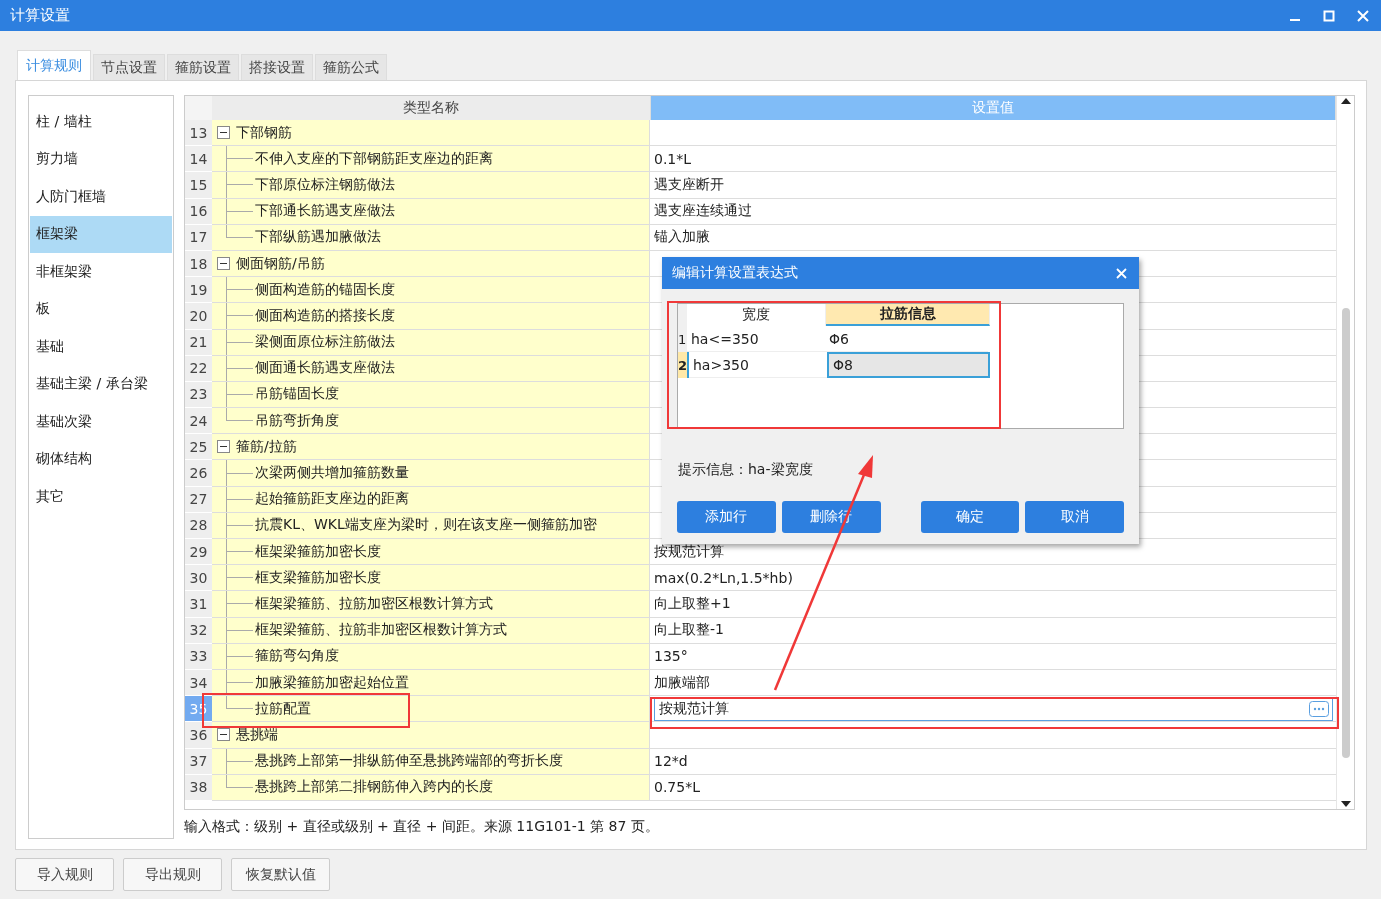  Describe the element at coordinates (374, 603) in the screenshot. I see `setting-name: 框架梁箍筋、拉筋加密区根数计算方式` at that location.